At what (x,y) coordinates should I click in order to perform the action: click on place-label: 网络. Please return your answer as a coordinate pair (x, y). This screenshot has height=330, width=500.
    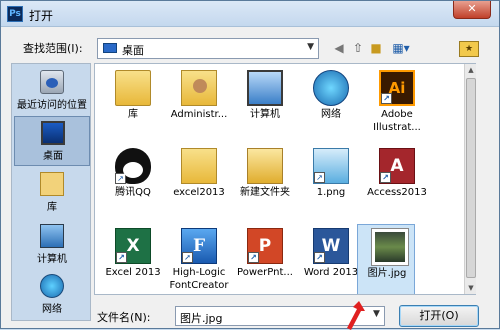
    Looking at the image, I should click on (52, 309).